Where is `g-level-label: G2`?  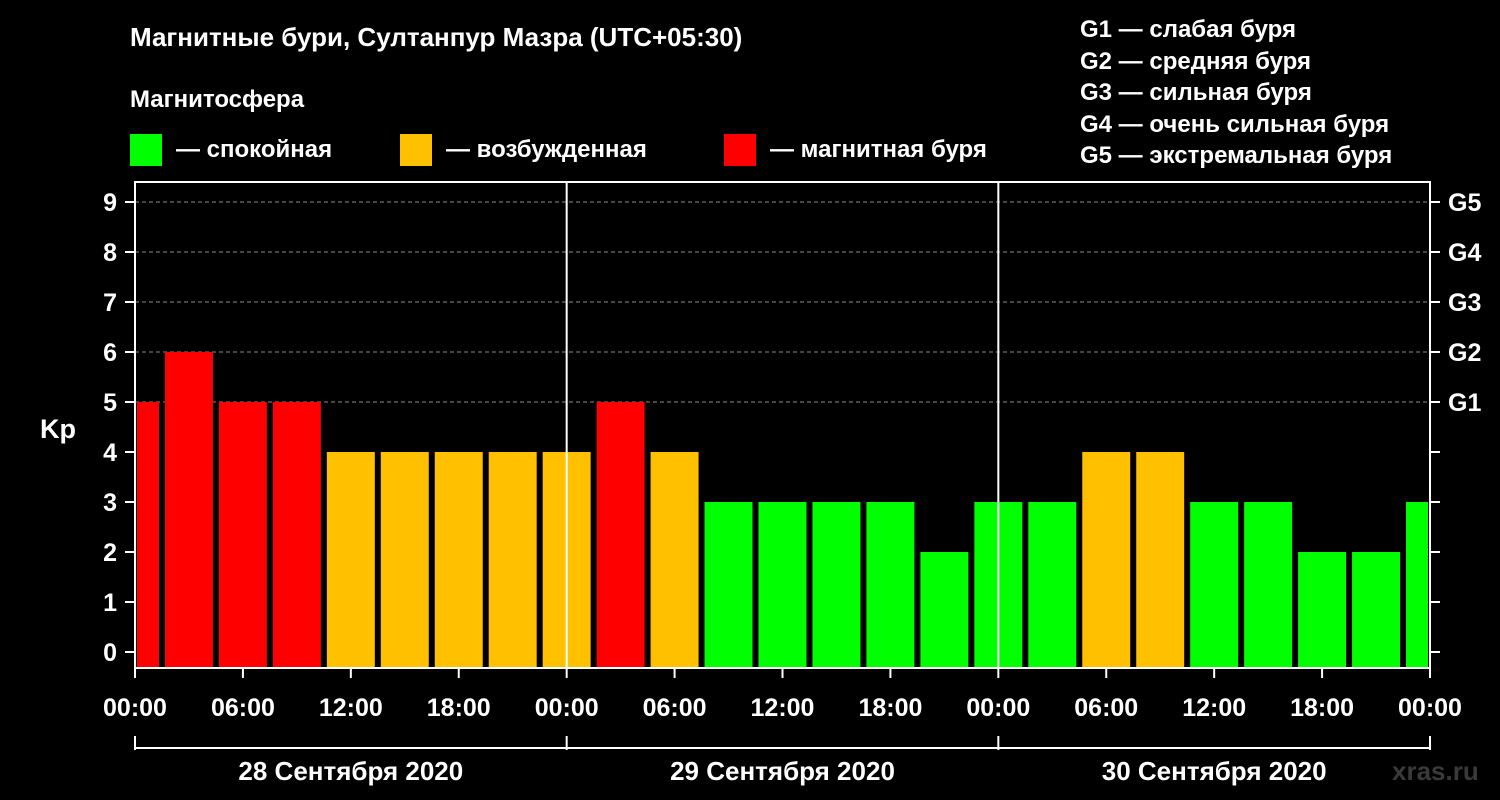
g-level-label: G2 is located at coordinates (1464, 353).